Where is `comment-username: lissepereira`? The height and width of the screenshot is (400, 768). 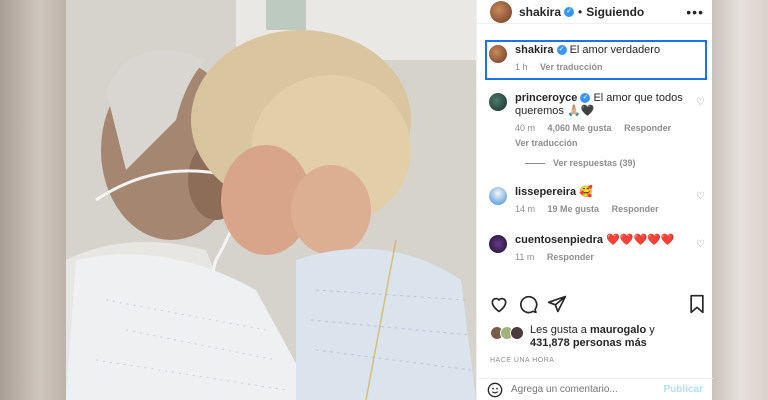
comment-username: lissepereira is located at coordinates (545, 192).